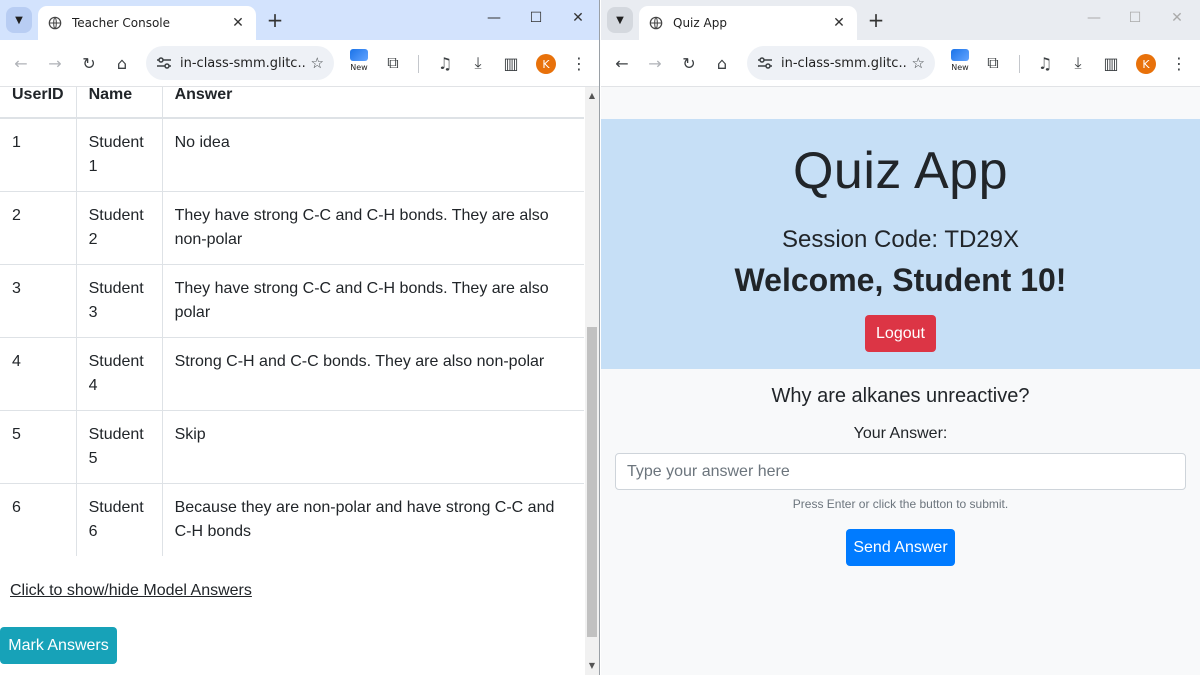  Describe the element at coordinates (900, 280) in the screenshot. I see `welcome-heading: Welcome, Student 10!` at that location.